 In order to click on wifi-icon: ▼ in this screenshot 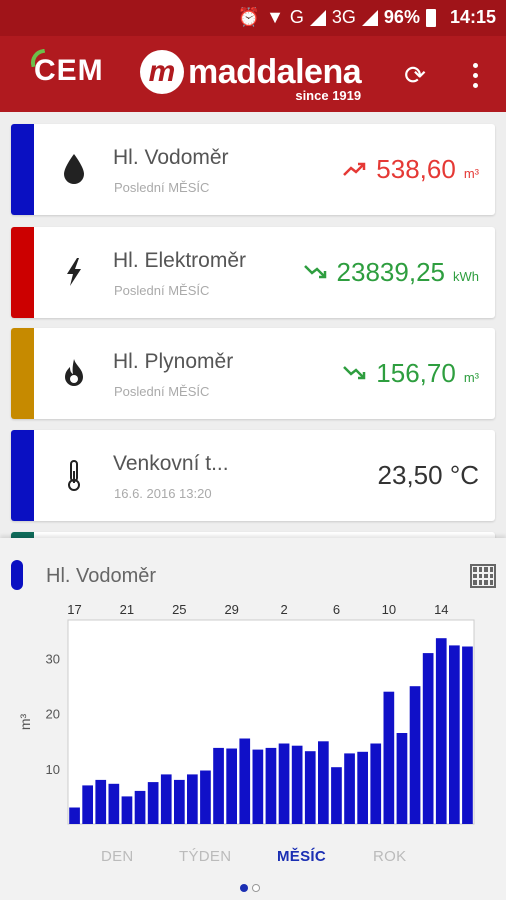, I will do `click(275, 17)`.